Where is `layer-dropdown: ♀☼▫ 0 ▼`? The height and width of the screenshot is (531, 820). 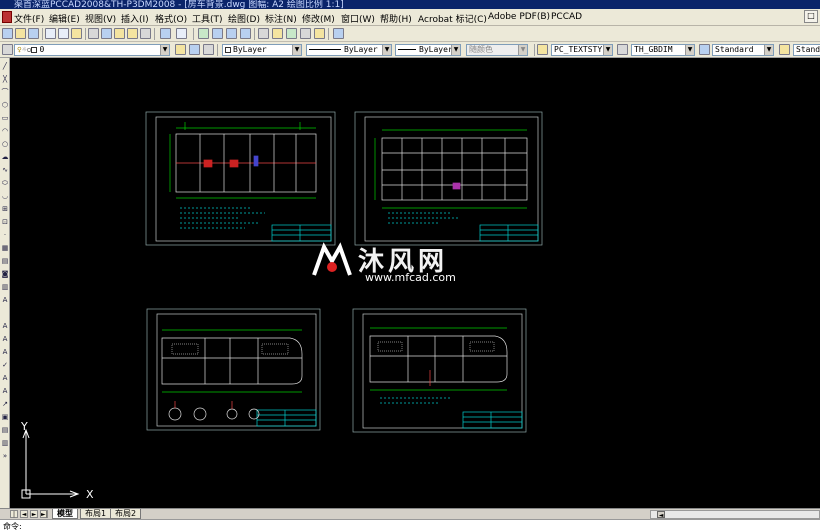 layer-dropdown: ♀☼▫ 0 ▼ is located at coordinates (92, 50).